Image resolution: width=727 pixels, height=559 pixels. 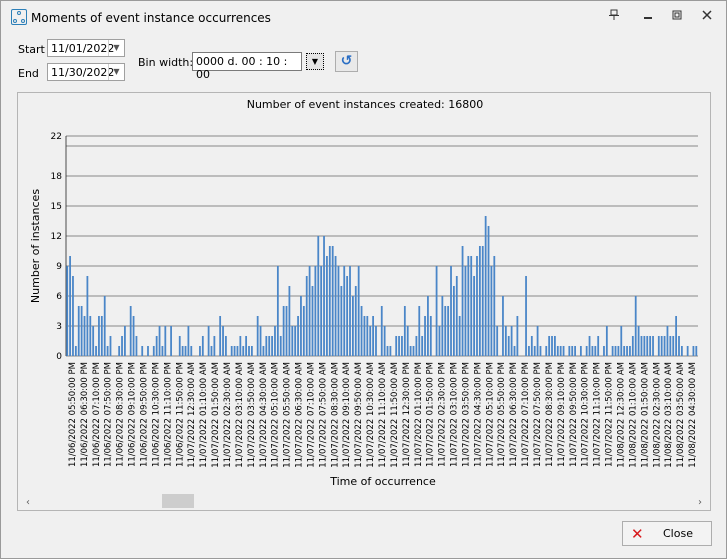 What do you see at coordinates (586, 414) in the screenshot?
I see `x-tick-label: 11/07/2022 10:30:00 PM` at bounding box center [586, 414].